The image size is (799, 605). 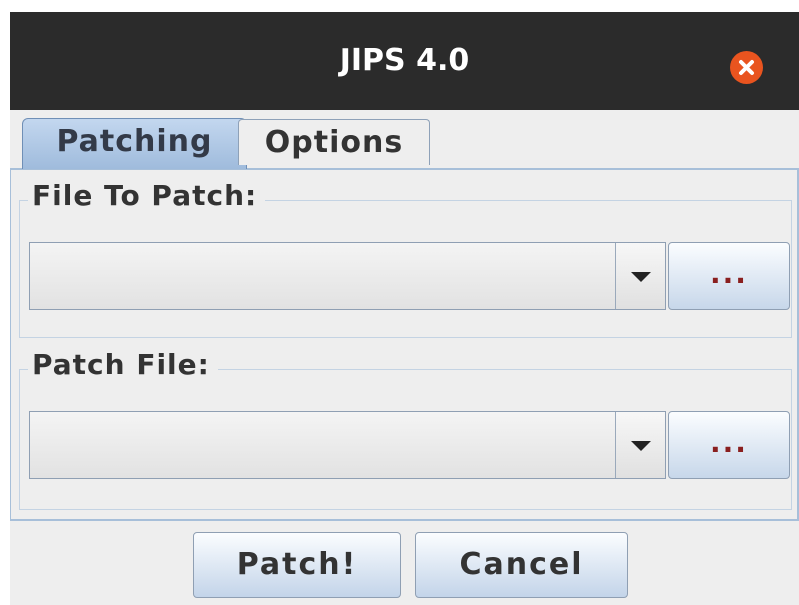 I want to click on tab-options: Options, so click(x=334, y=142).